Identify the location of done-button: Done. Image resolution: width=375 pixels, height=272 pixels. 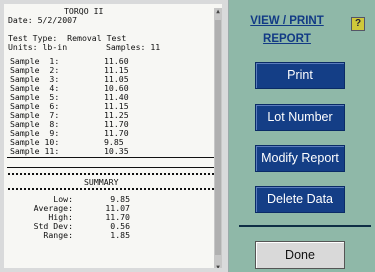
(300, 255).